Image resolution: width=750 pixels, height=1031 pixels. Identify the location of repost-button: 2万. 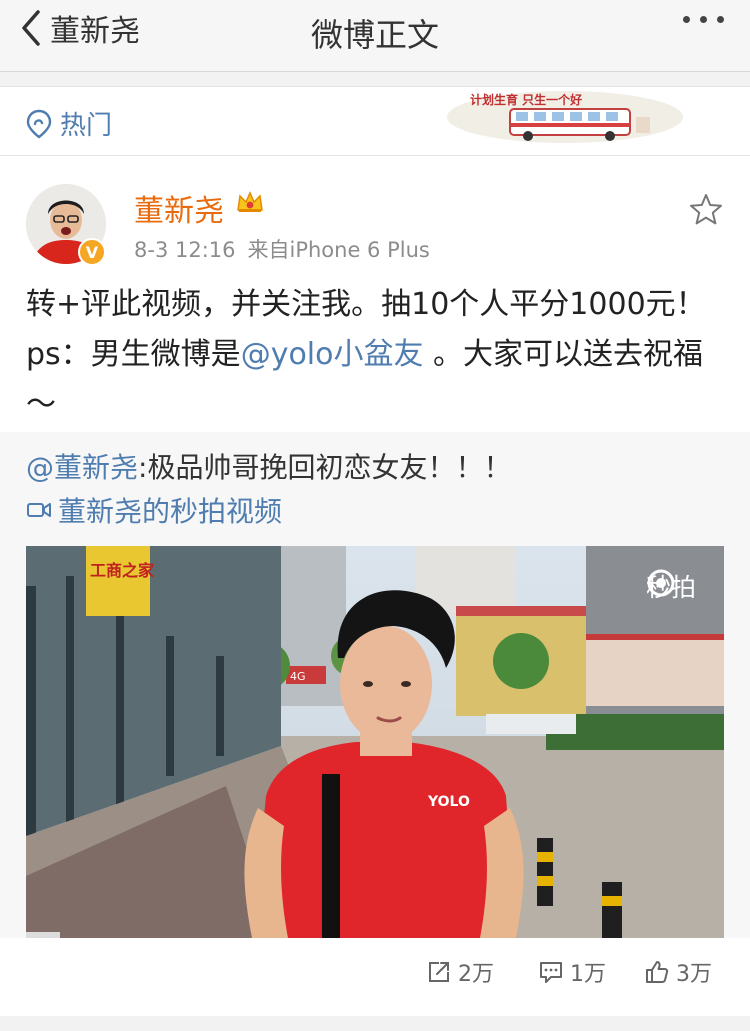
(460, 972).